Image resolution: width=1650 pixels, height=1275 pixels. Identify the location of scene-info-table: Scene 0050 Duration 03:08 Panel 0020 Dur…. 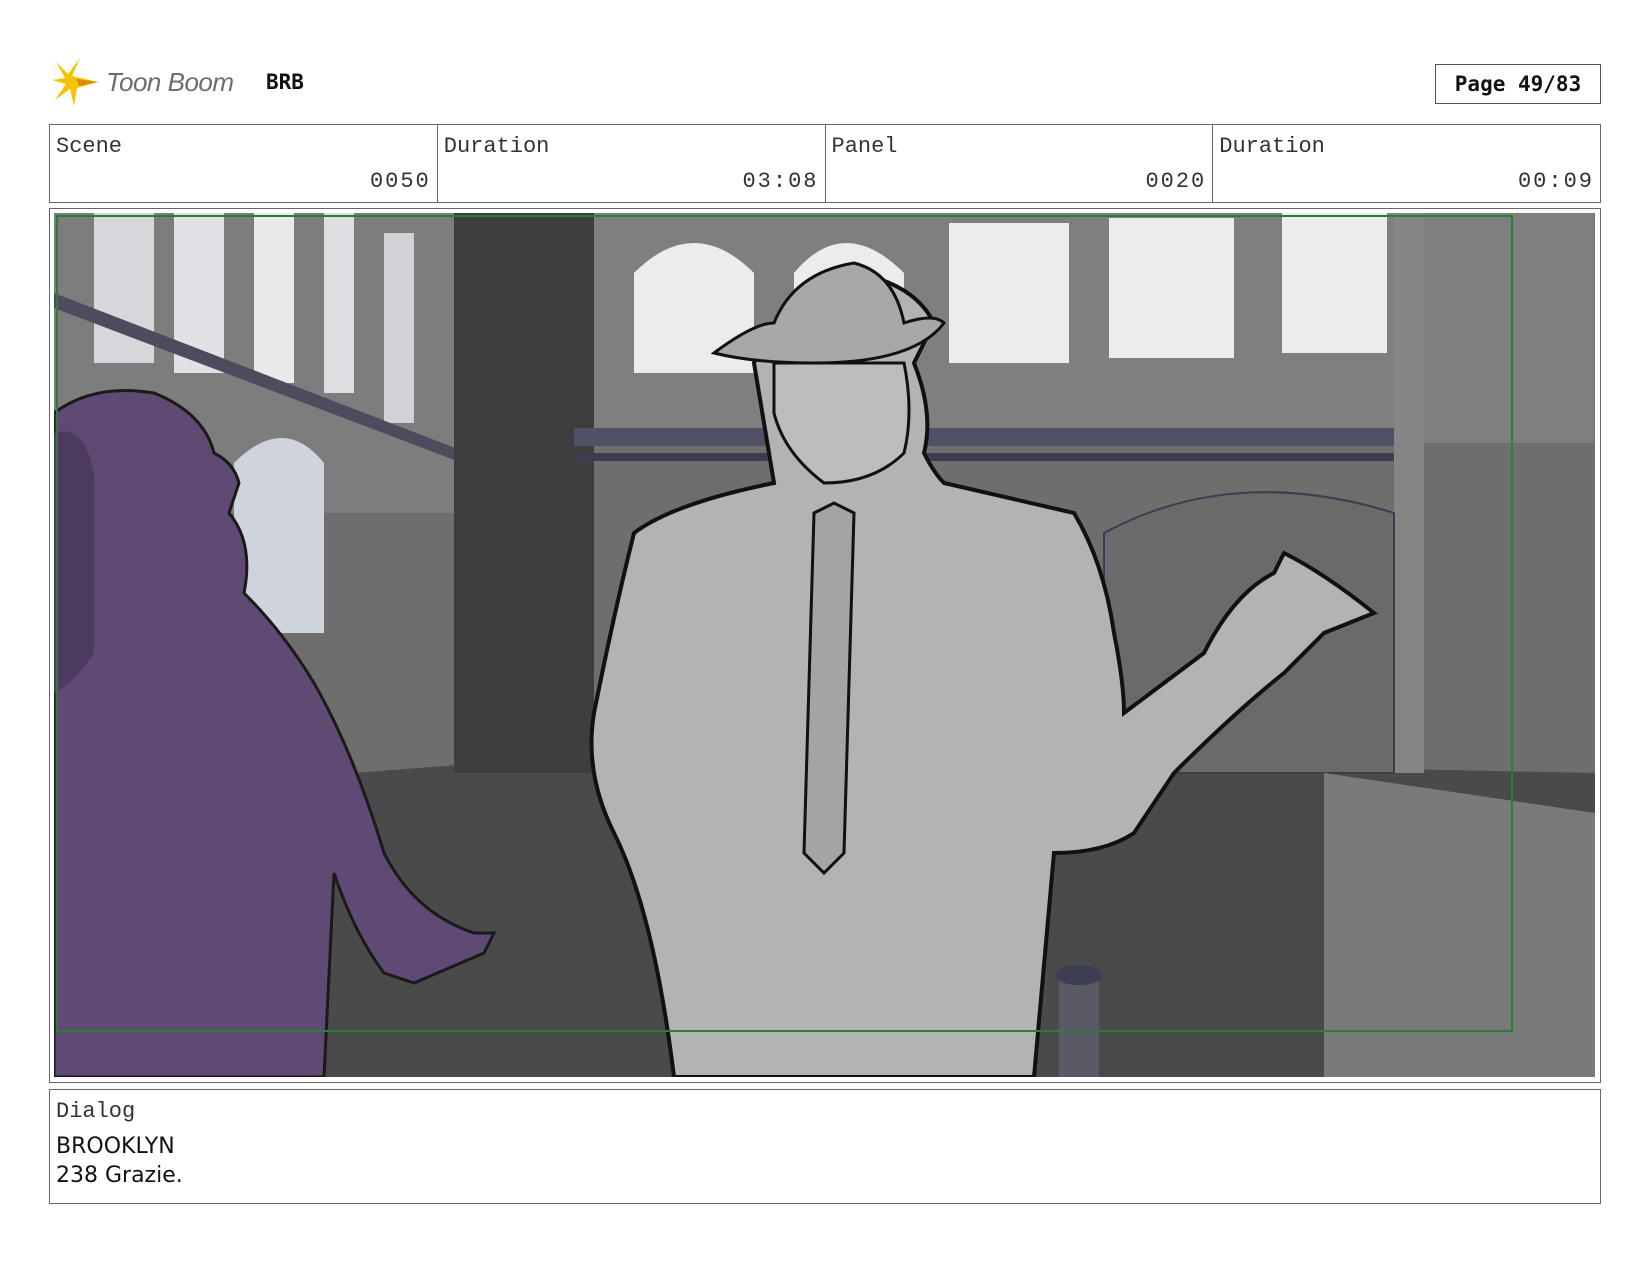
(825, 163).